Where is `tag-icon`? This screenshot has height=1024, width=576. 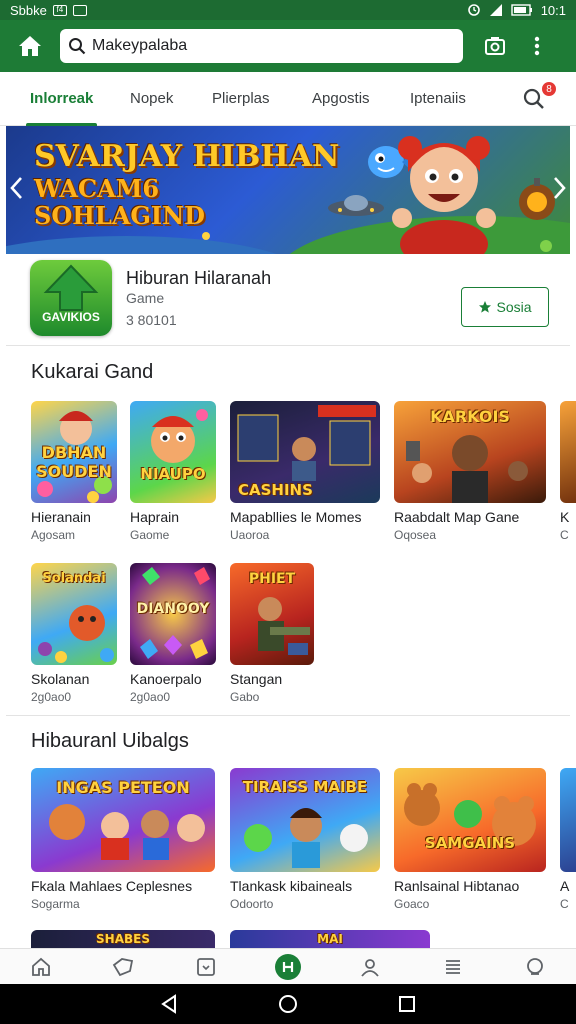 tag-icon is located at coordinates (123, 966).